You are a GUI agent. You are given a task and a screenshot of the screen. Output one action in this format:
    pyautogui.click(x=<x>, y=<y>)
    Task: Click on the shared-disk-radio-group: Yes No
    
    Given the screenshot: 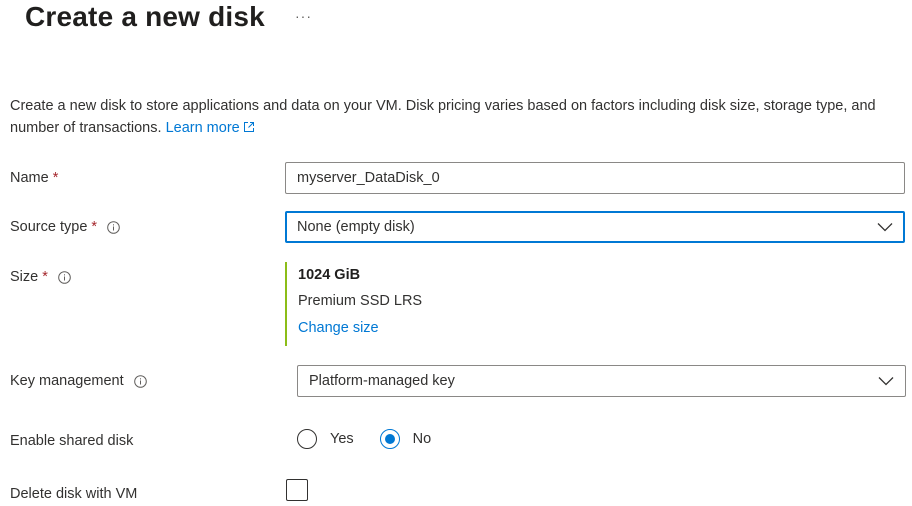 What is the action you would take?
    pyautogui.click(x=377, y=439)
    